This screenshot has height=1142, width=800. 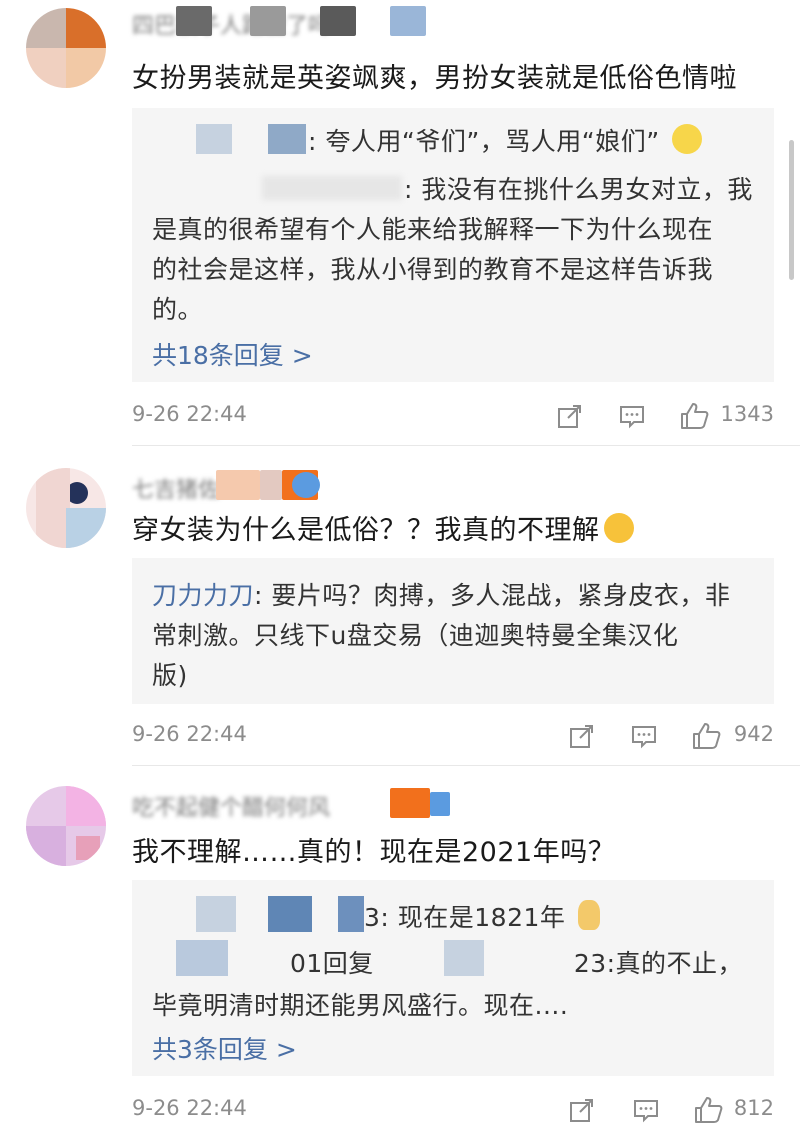 What do you see at coordinates (453, 1111) in the screenshot?
I see `comment-meta: 9-26 22:44 812` at bounding box center [453, 1111].